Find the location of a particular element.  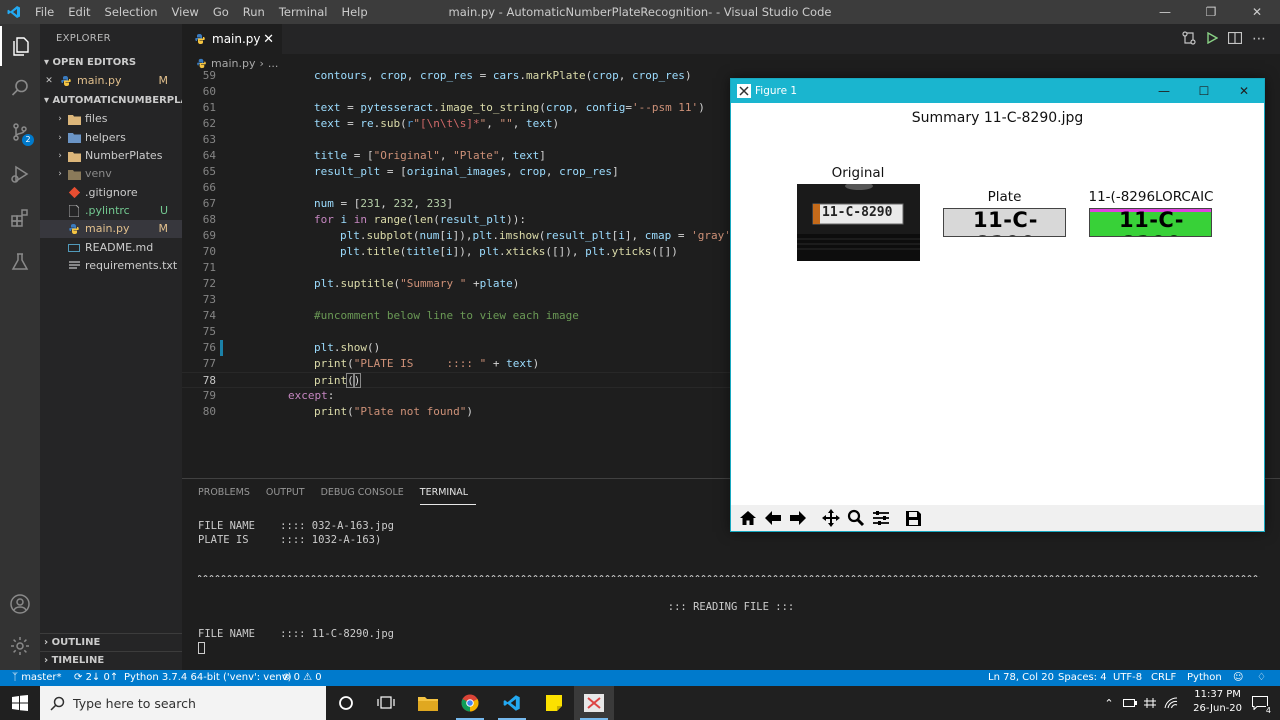

source-control-icon: 2 is located at coordinates (20, 132).